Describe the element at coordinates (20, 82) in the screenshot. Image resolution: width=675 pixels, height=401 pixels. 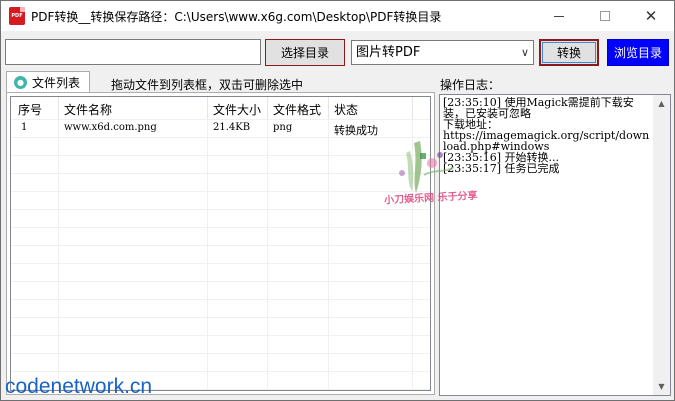
I see `file-list-icon: ●` at that location.